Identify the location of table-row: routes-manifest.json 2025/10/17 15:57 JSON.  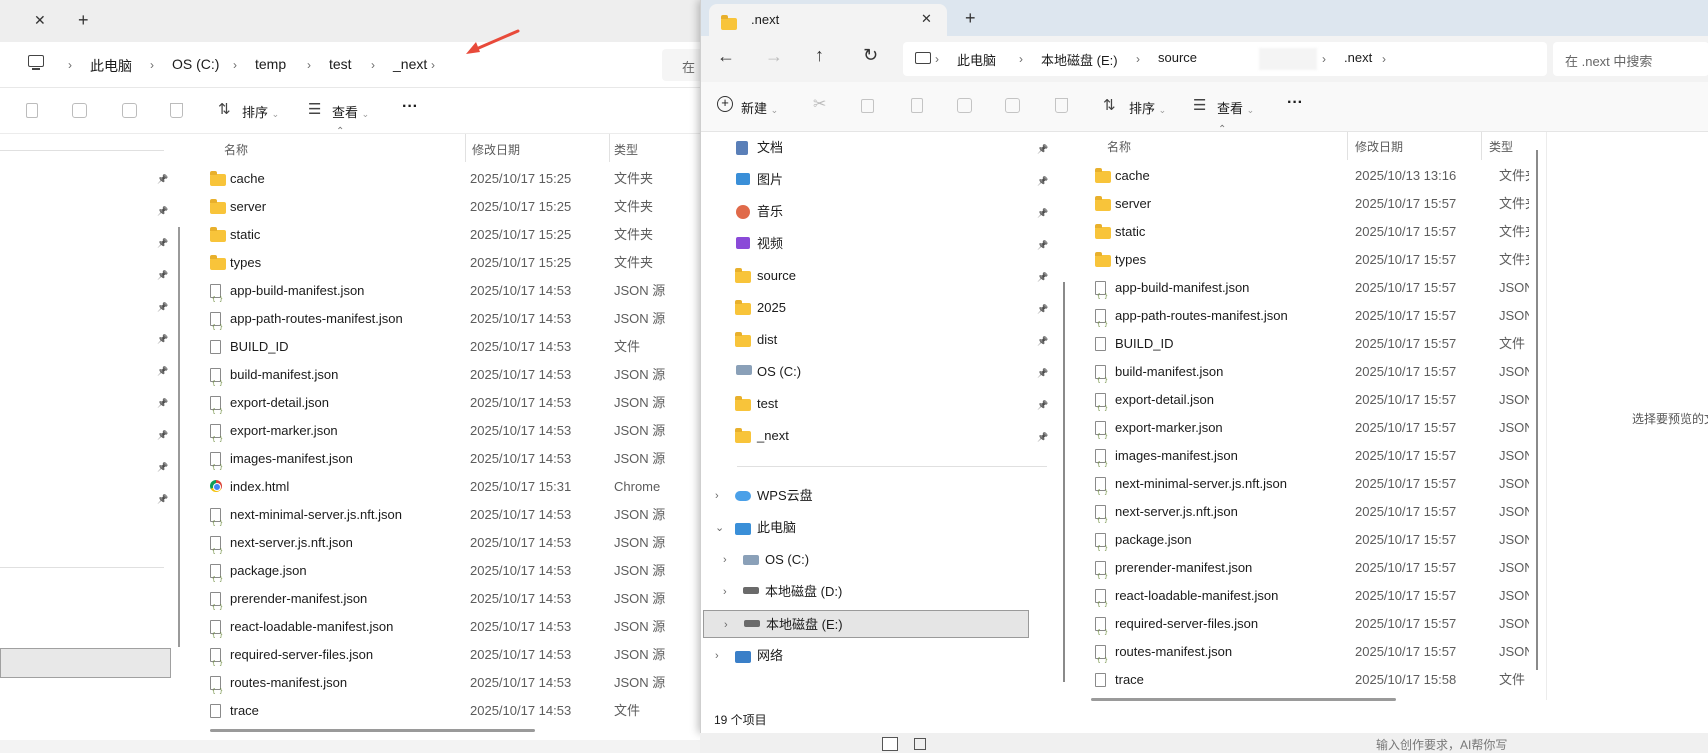
(1312, 656).